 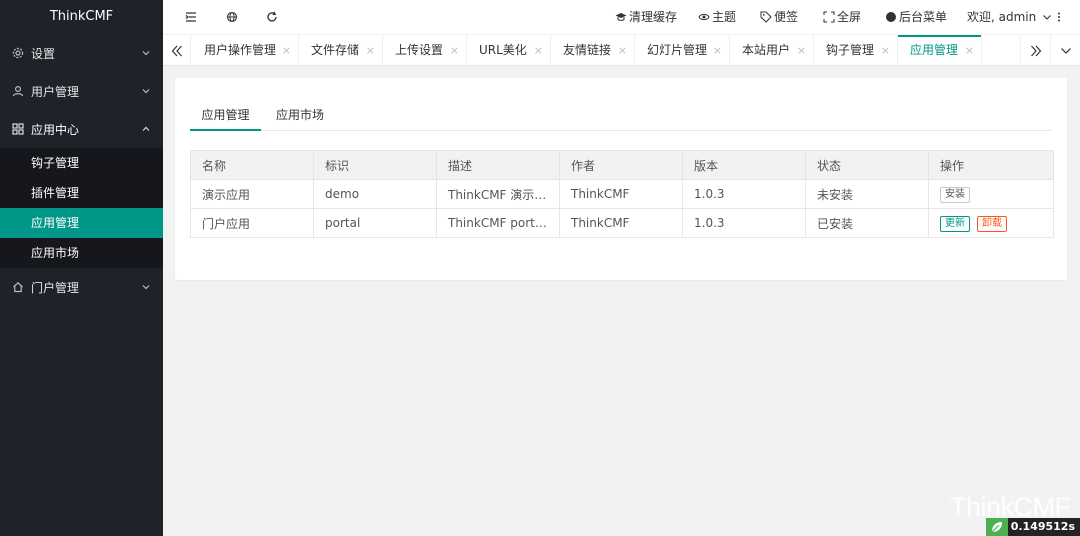 I want to click on uninstall-button: 卸载, so click(x=992, y=223).